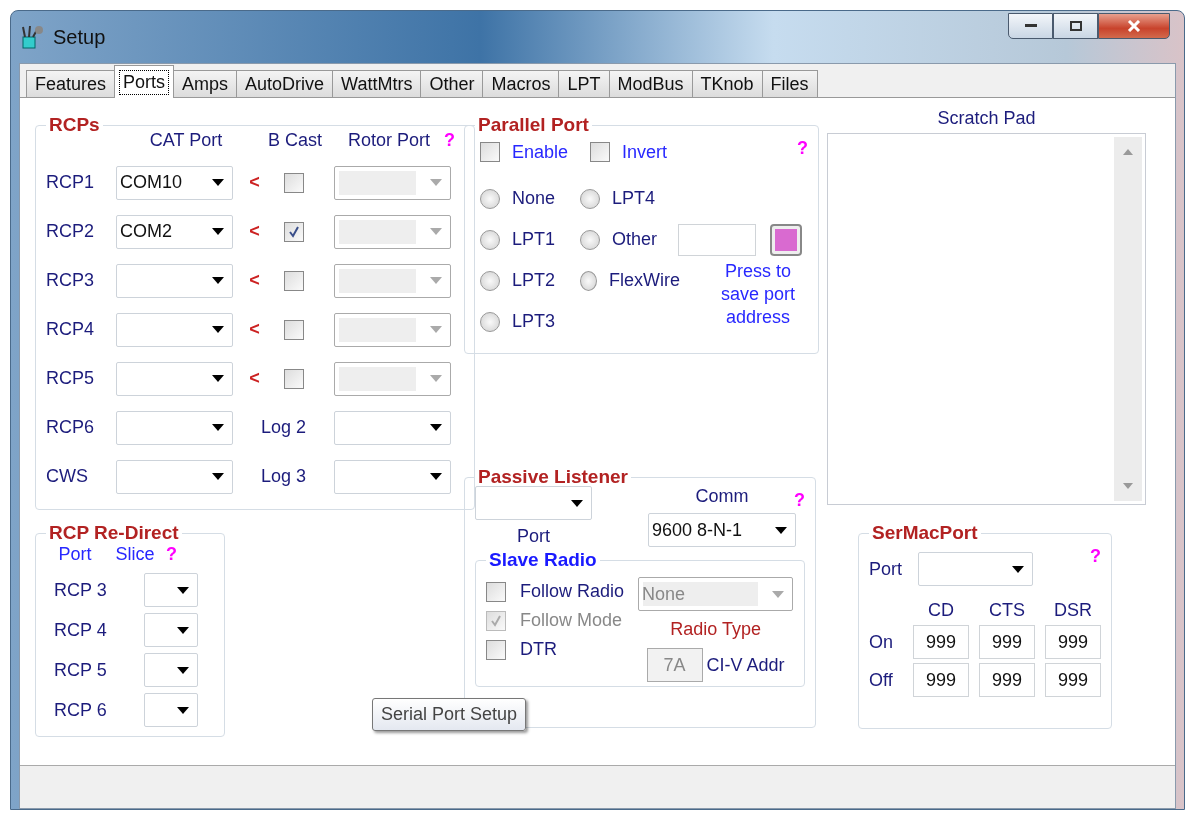 The height and width of the screenshot is (815, 1190). Describe the element at coordinates (553, 477) in the screenshot. I see `group-title: Passive Listener` at that location.